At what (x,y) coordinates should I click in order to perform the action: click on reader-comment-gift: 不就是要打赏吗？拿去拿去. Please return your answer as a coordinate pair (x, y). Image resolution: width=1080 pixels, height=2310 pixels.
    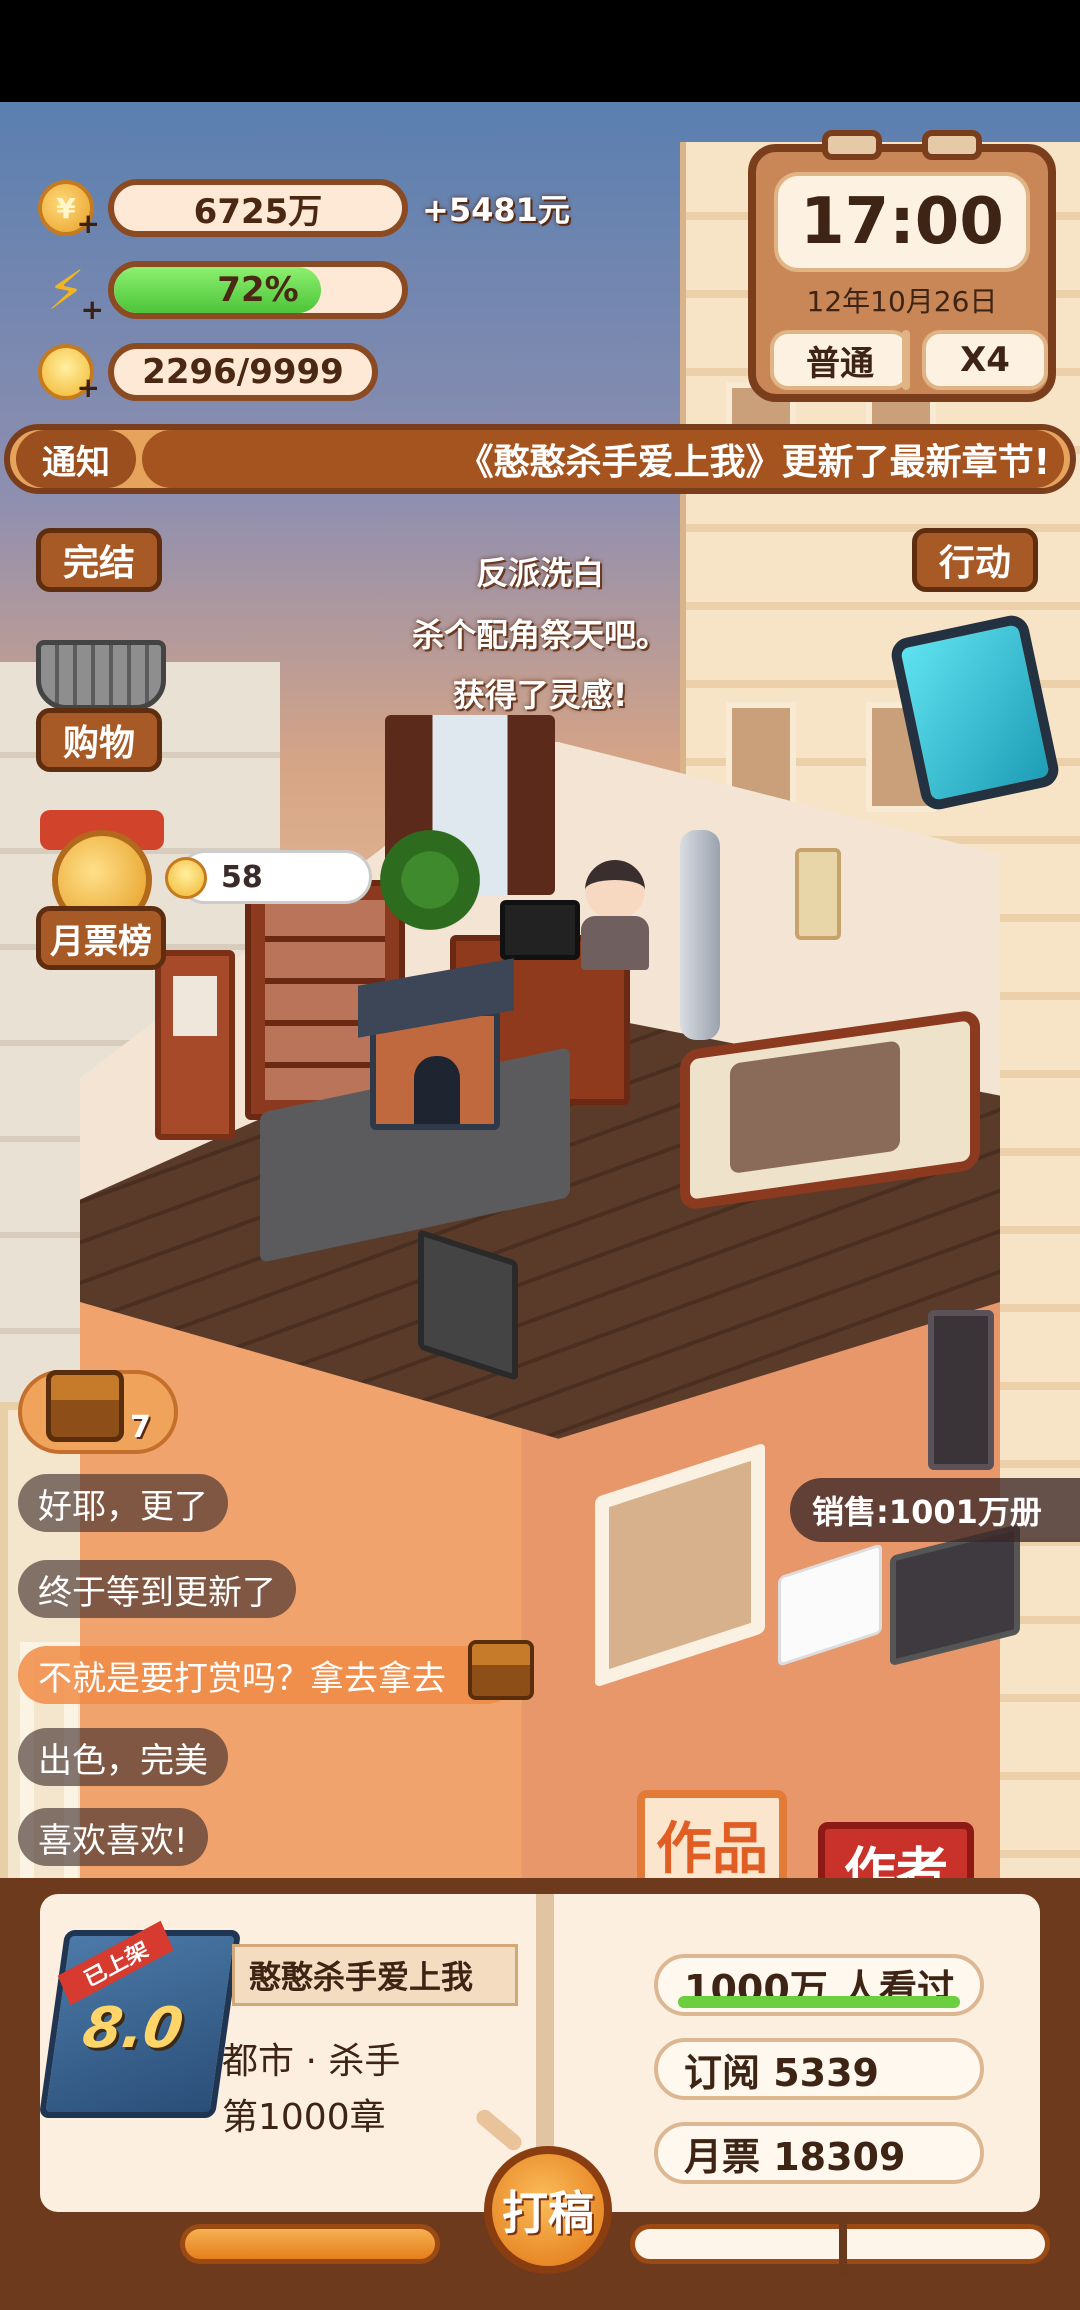
    Looking at the image, I should click on (276, 1672).